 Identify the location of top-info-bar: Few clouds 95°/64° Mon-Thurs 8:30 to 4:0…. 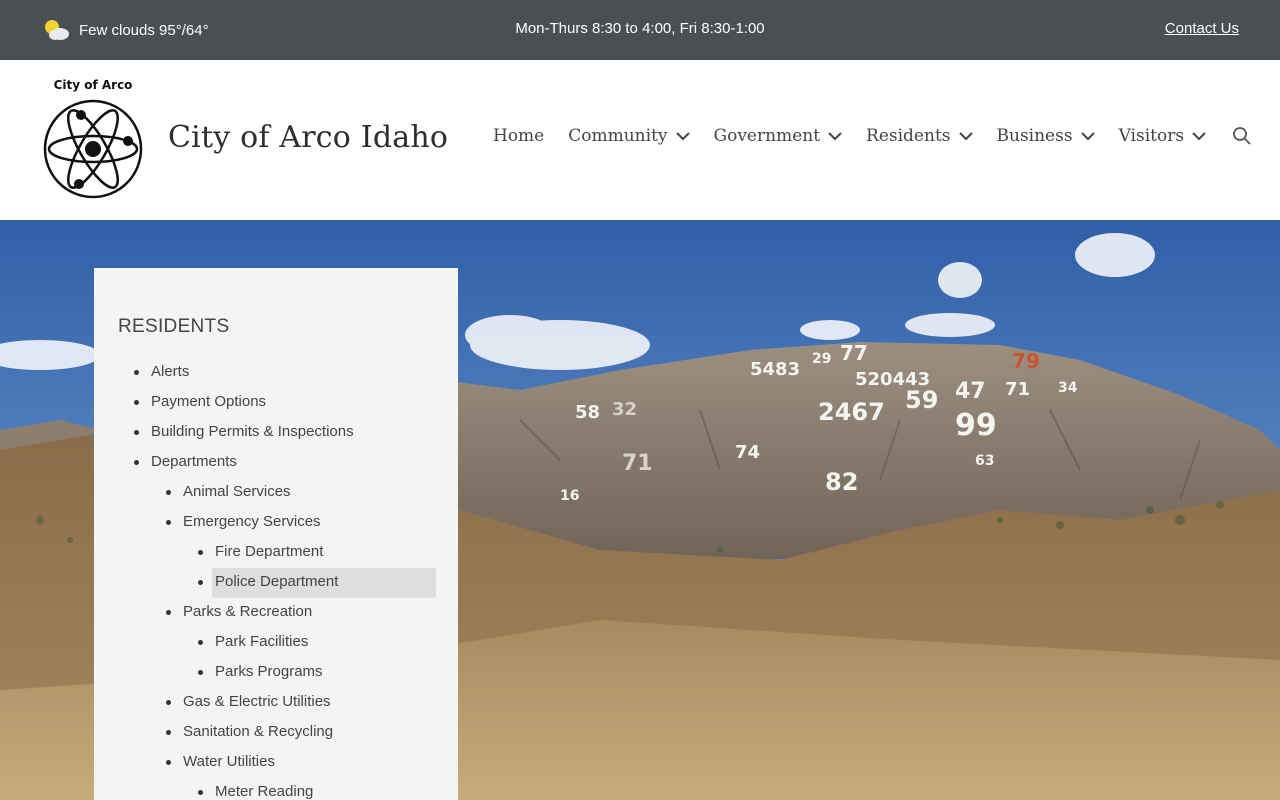
(640, 30).